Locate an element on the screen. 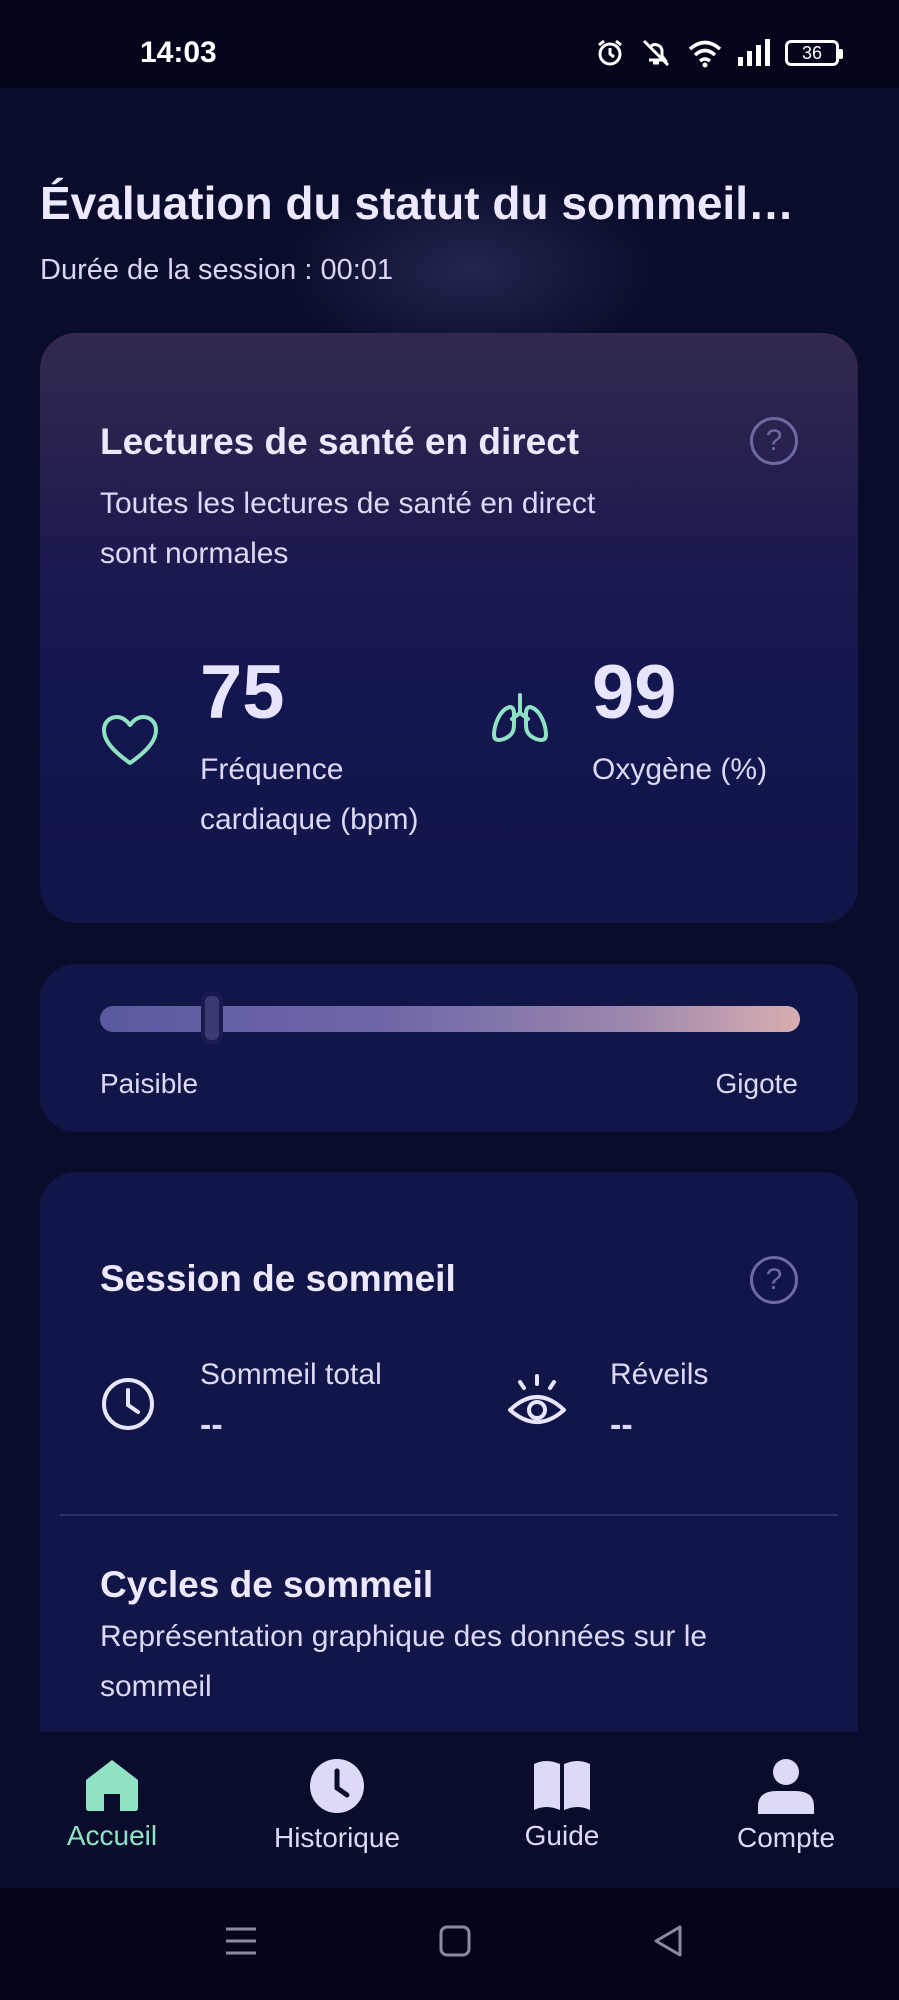 The width and height of the screenshot is (899, 2000). heart-rate-label: Fréquence cardiaque (bpm) is located at coordinates (309, 794).